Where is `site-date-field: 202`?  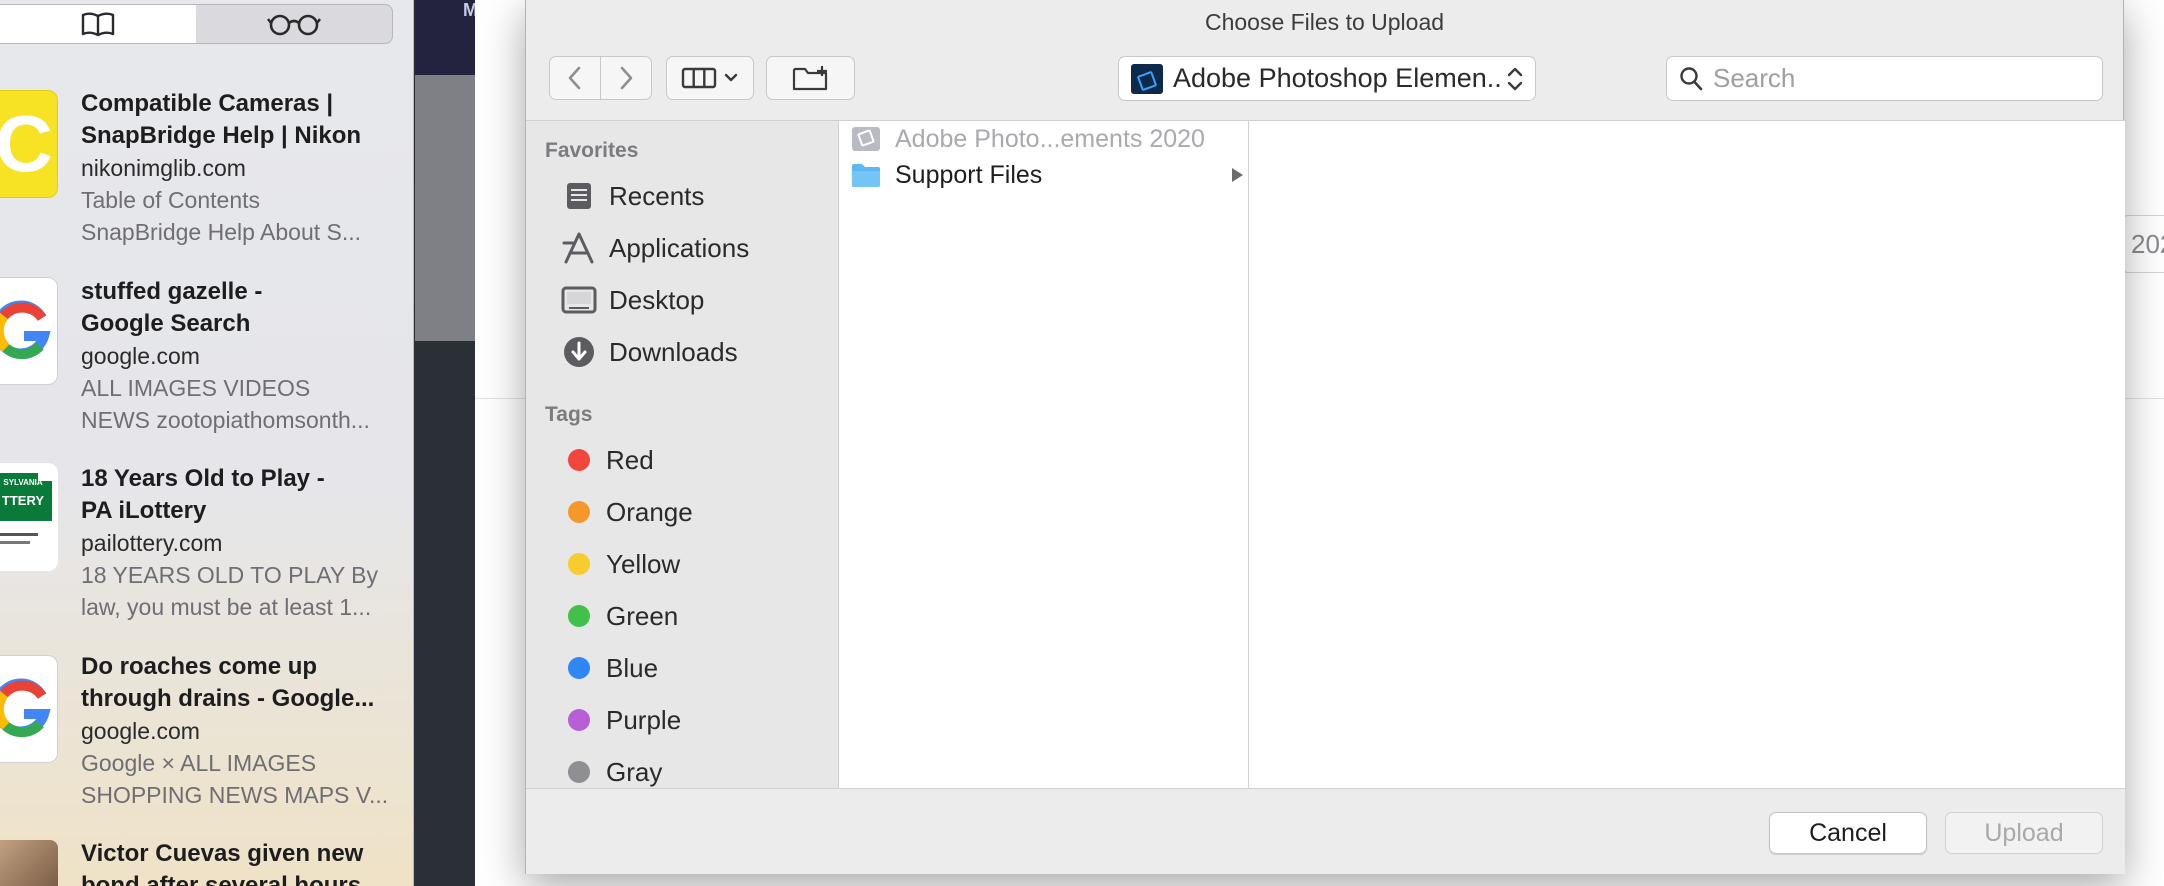
site-date-field: 202 is located at coordinates (2143, 244).